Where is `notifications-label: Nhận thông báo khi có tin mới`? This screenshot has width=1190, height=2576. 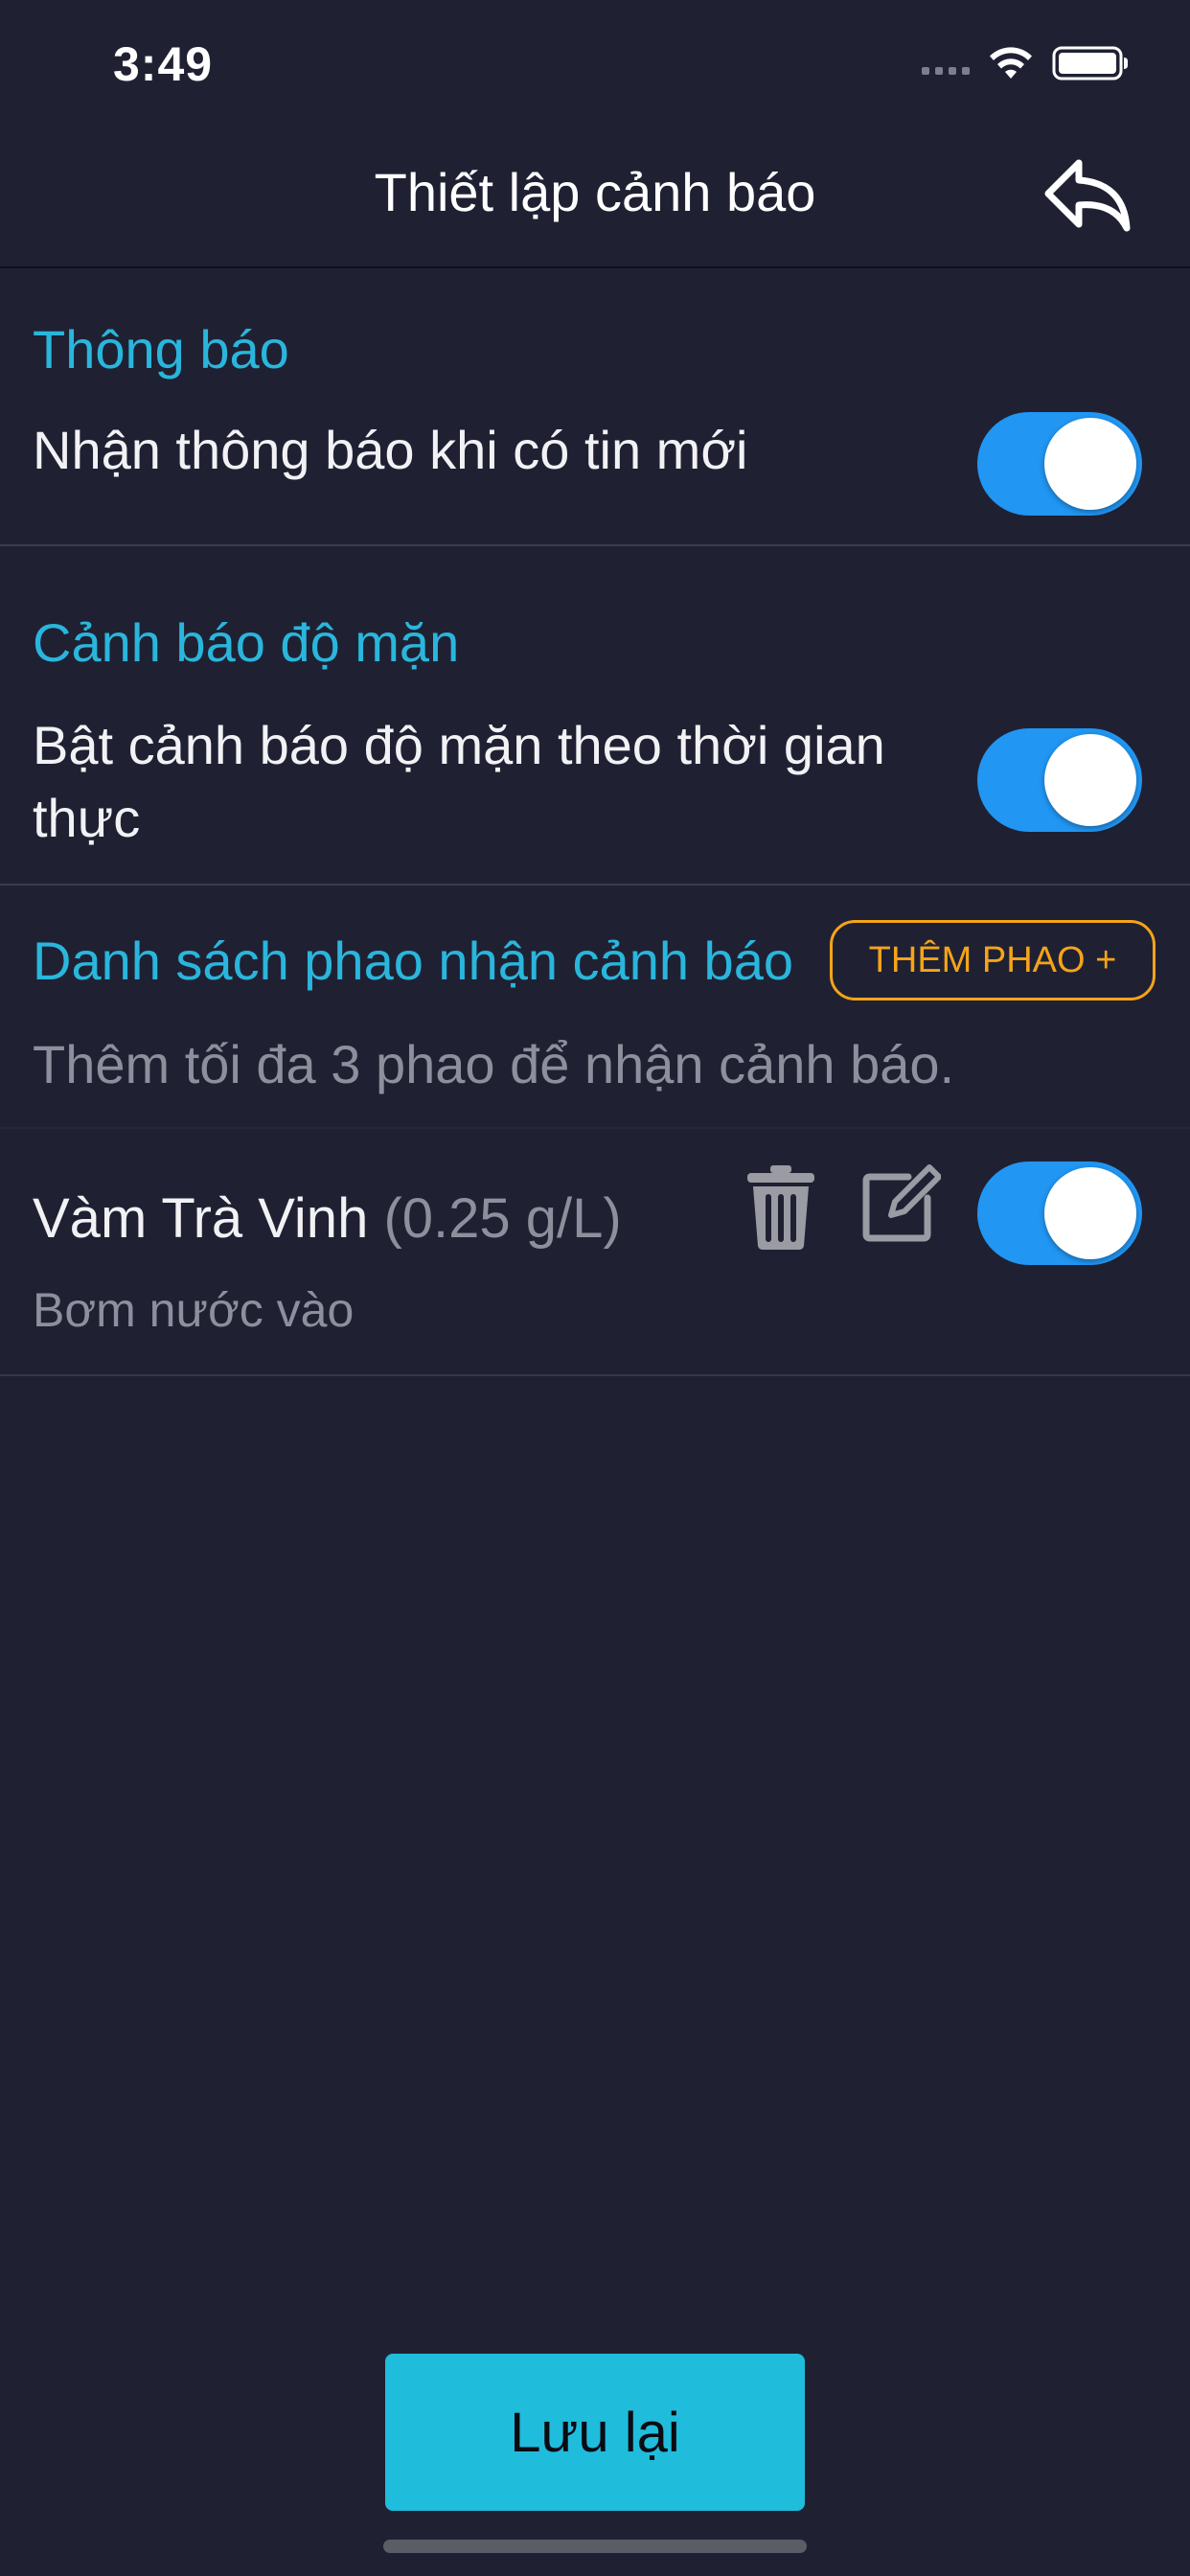 notifications-label: Nhận thông báo khi có tin mới is located at coordinates (390, 450).